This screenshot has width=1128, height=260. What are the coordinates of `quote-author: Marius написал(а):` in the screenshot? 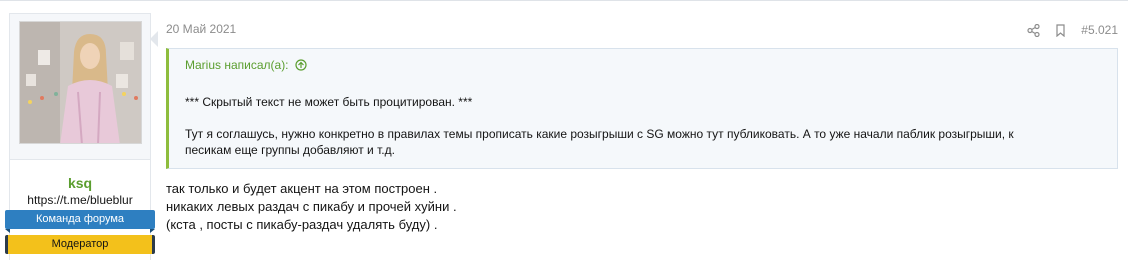 It's located at (237, 65).